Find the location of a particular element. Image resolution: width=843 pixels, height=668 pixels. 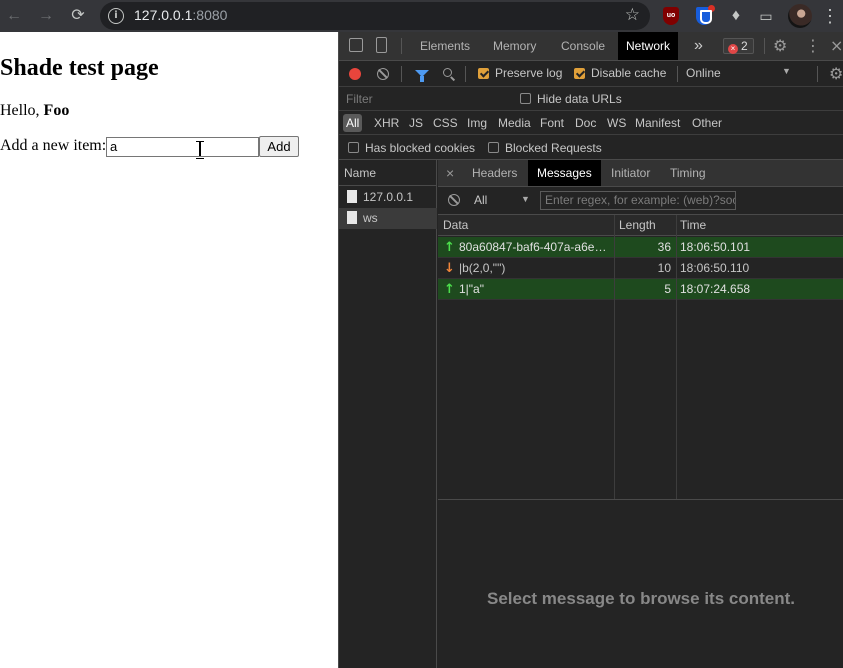

message-row: ↑ 1|"a" 5 18:07:24.658 is located at coordinates (640, 289).